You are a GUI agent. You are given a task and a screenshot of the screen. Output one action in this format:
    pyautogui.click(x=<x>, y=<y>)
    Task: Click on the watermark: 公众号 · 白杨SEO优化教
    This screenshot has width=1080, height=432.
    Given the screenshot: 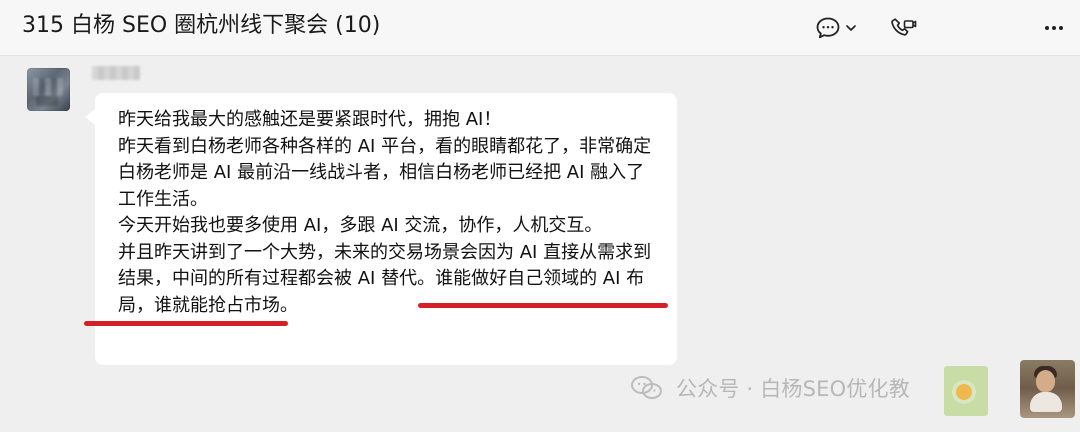 What is the action you would take?
    pyautogui.click(x=770, y=388)
    